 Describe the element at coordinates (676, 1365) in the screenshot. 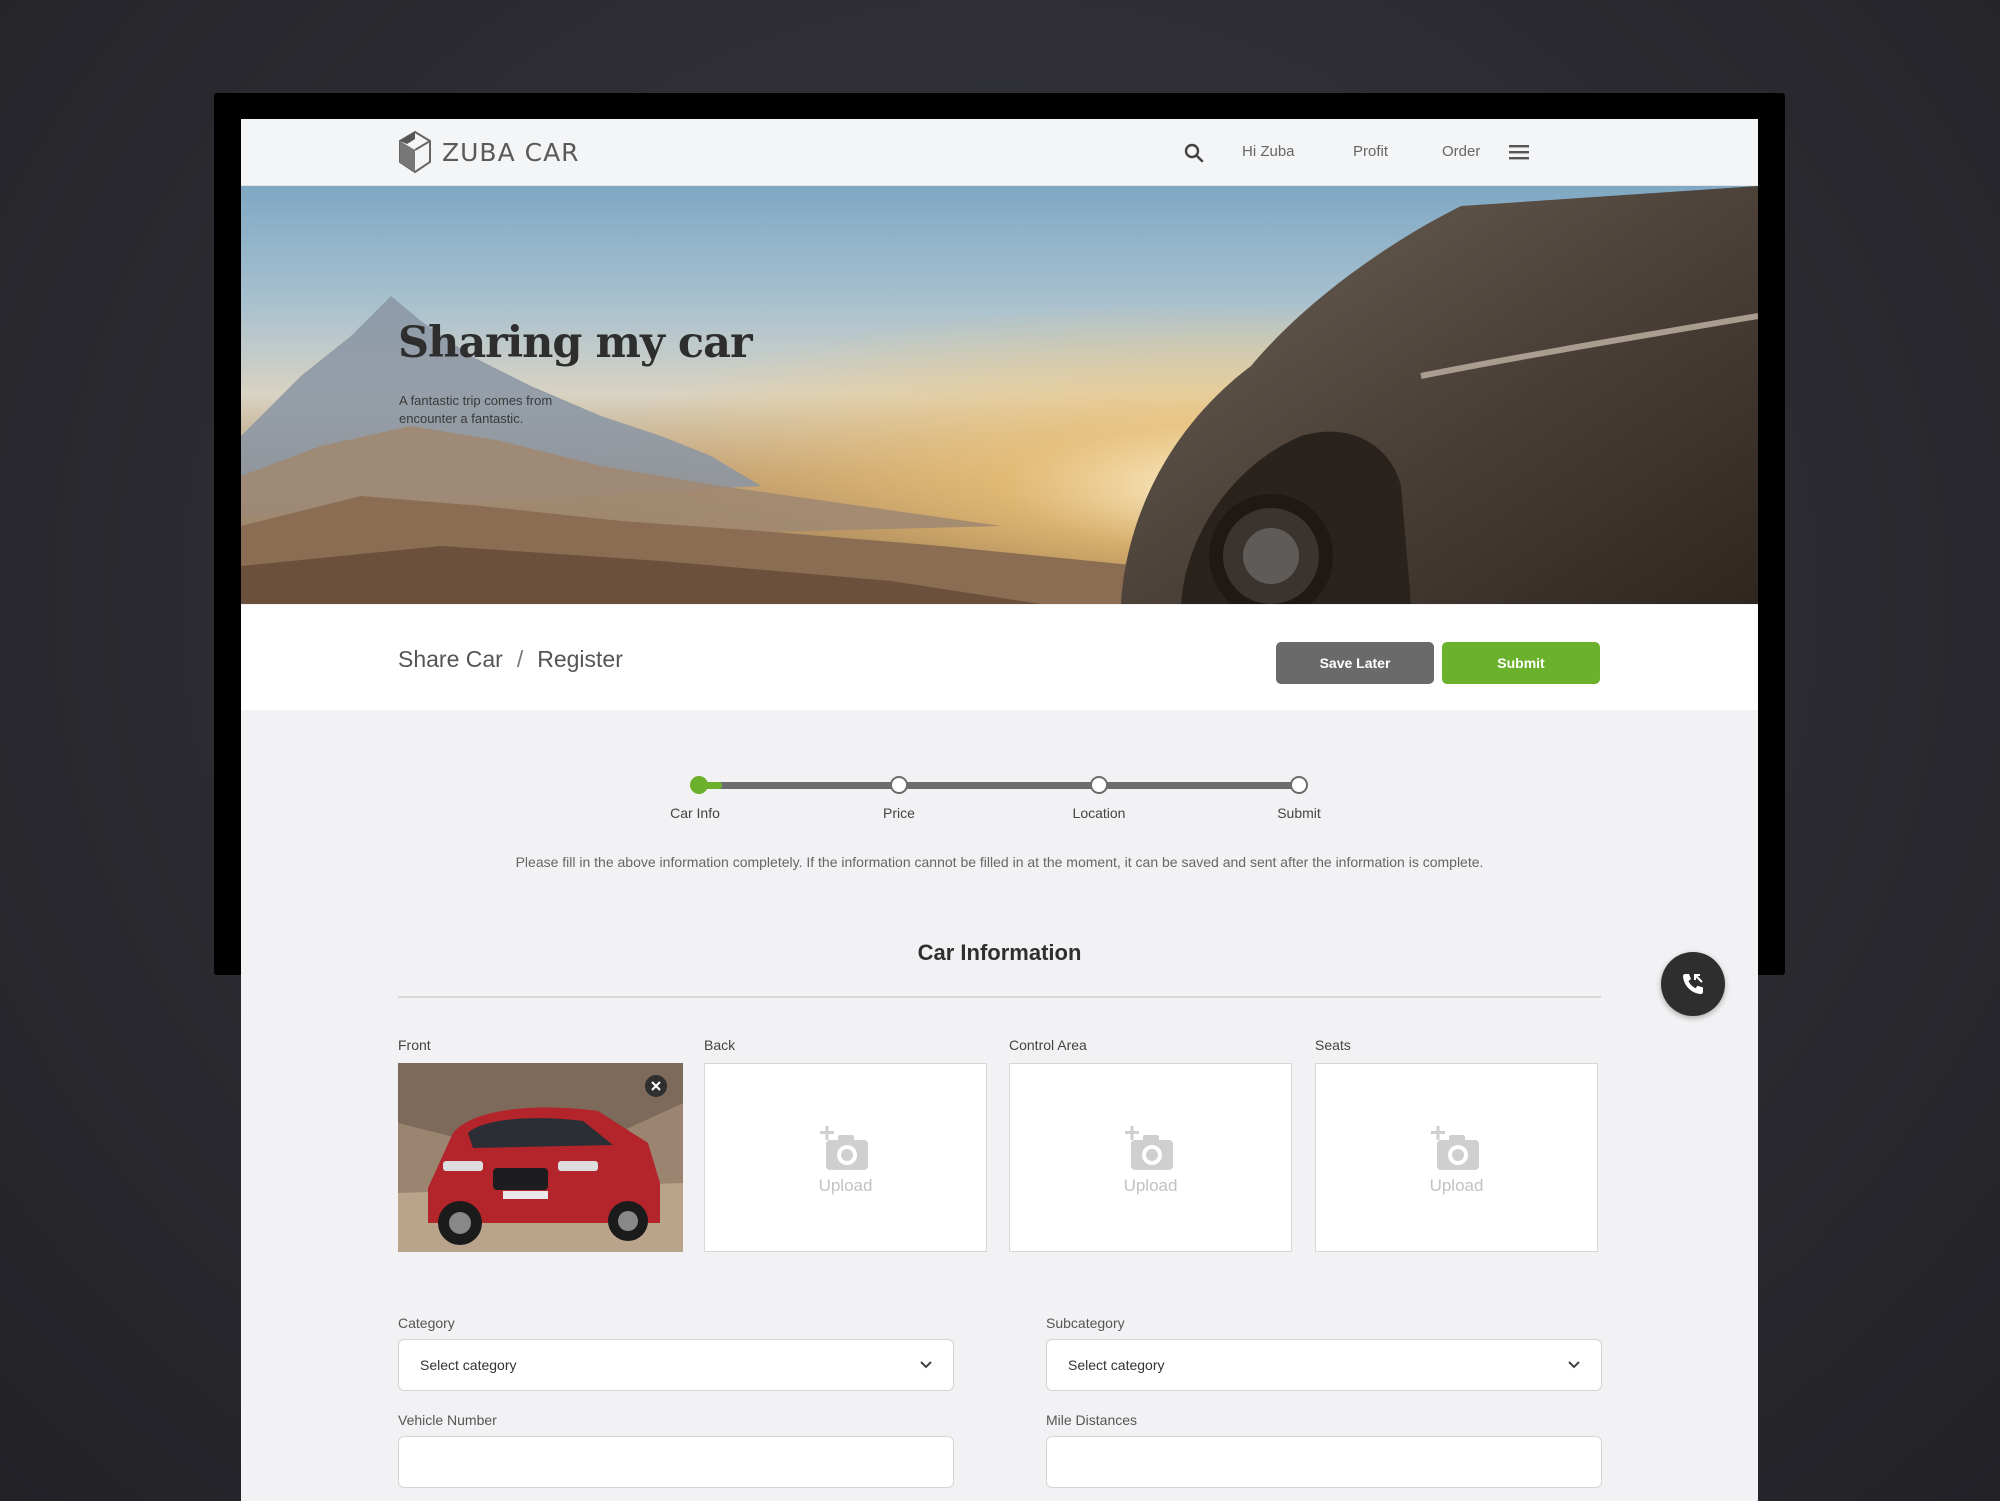

I see `category-select: Select category` at that location.